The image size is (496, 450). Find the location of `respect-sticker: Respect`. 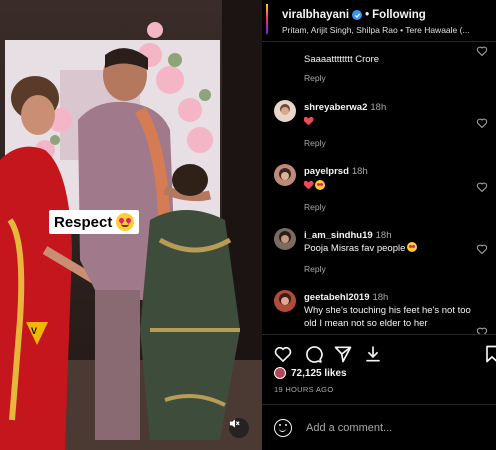

respect-sticker: Respect is located at coordinates (94, 222).